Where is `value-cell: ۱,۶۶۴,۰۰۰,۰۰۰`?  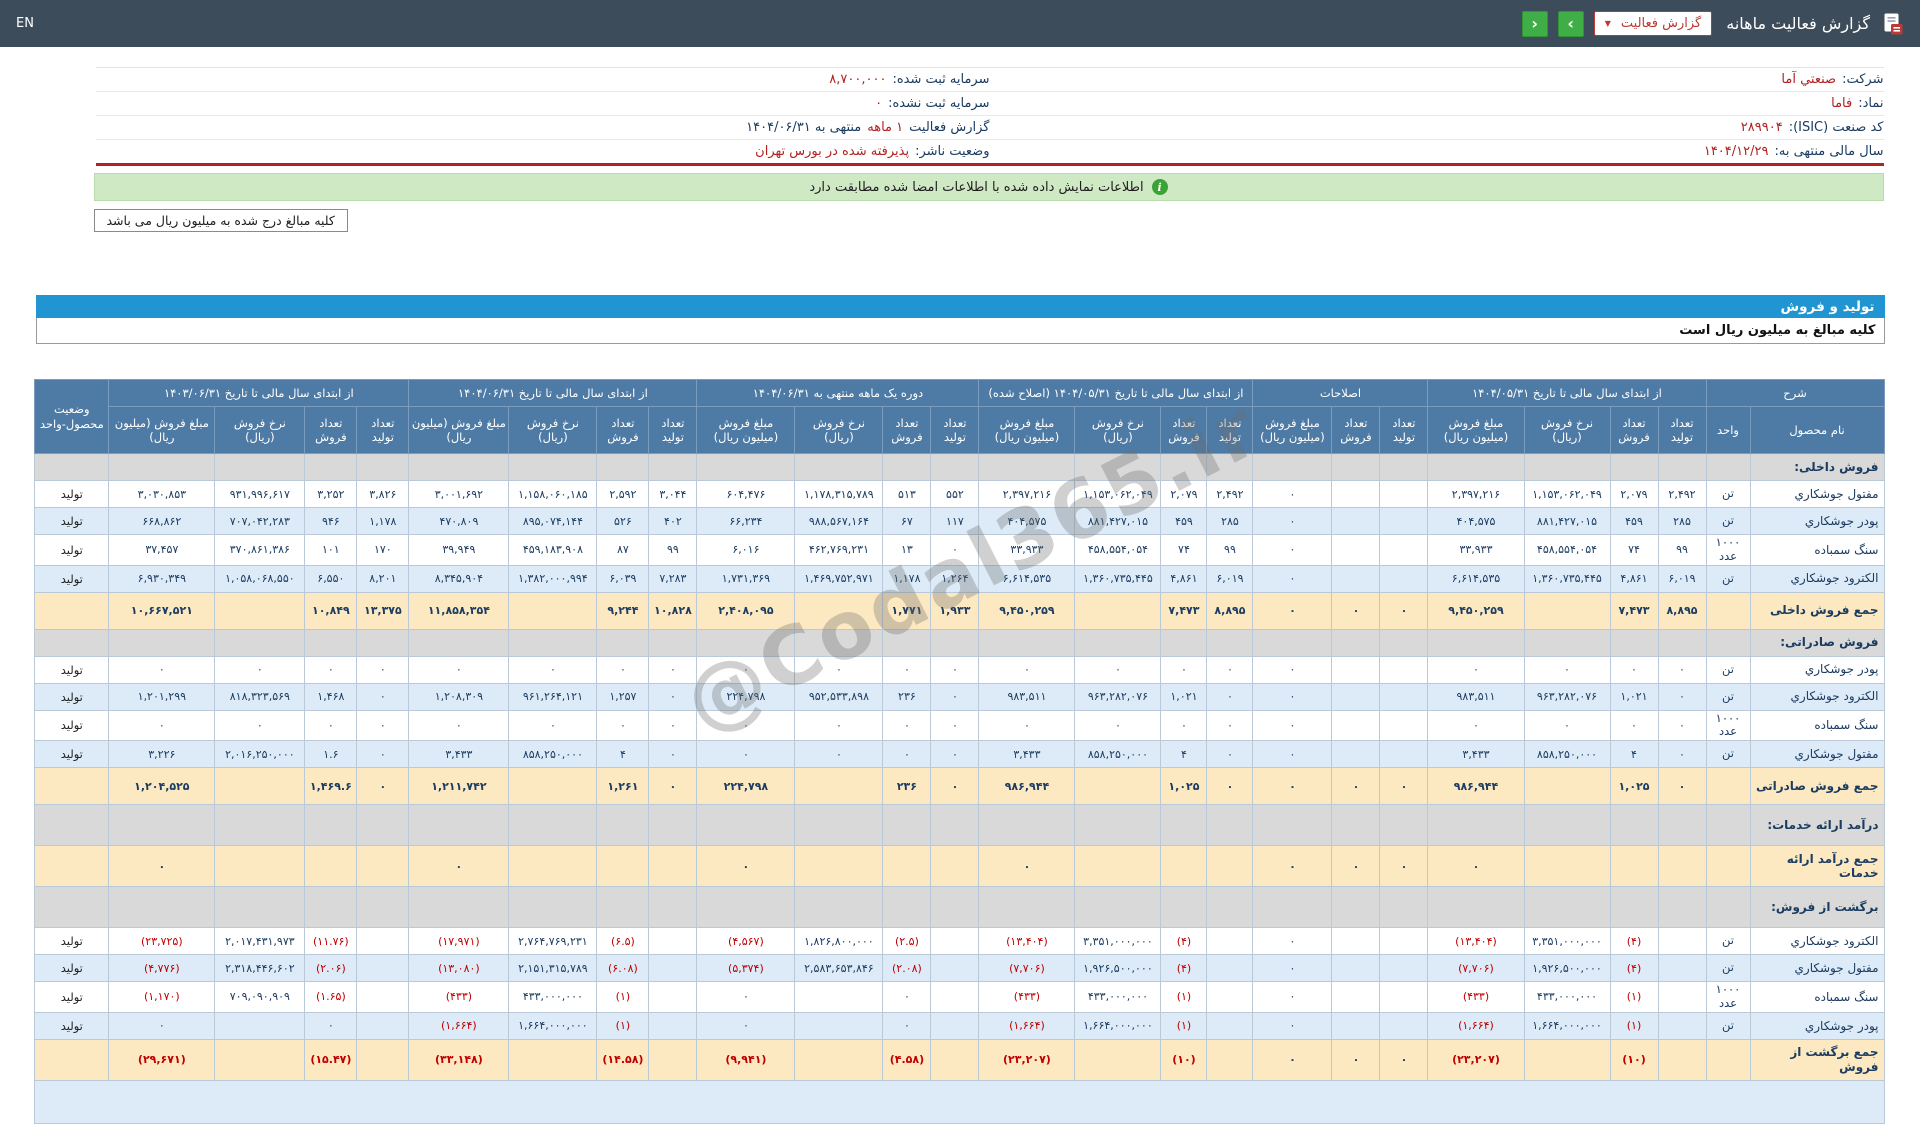
value-cell: ۱,۶۶۴,۰۰۰,۰۰۰ is located at coordinates (1567, 1025).